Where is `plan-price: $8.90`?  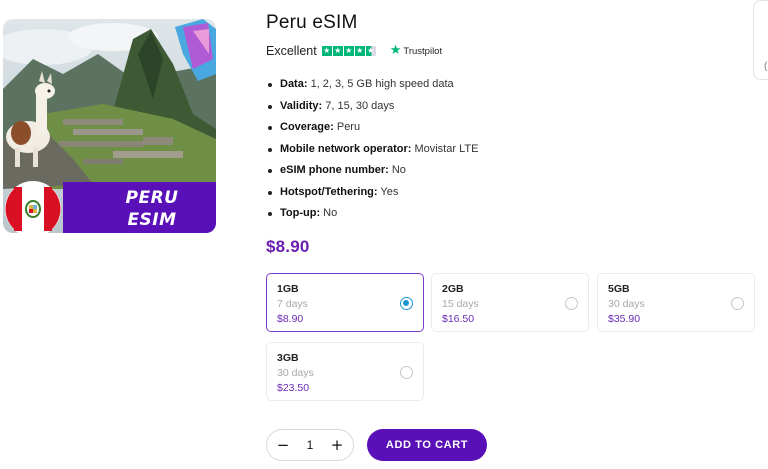
plan-price: $8.90 is located at coordinates (290, 319).